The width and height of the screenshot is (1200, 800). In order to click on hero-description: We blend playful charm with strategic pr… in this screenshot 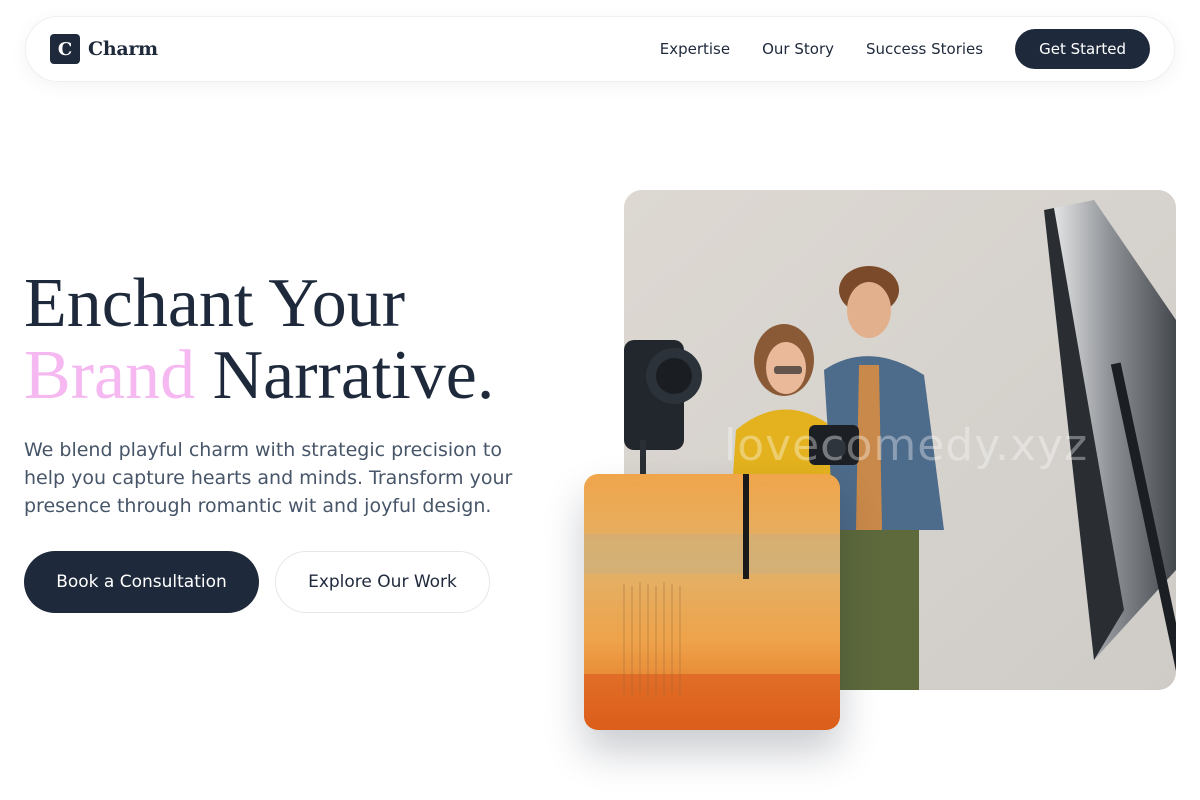, I will do `click(268, 478)`.